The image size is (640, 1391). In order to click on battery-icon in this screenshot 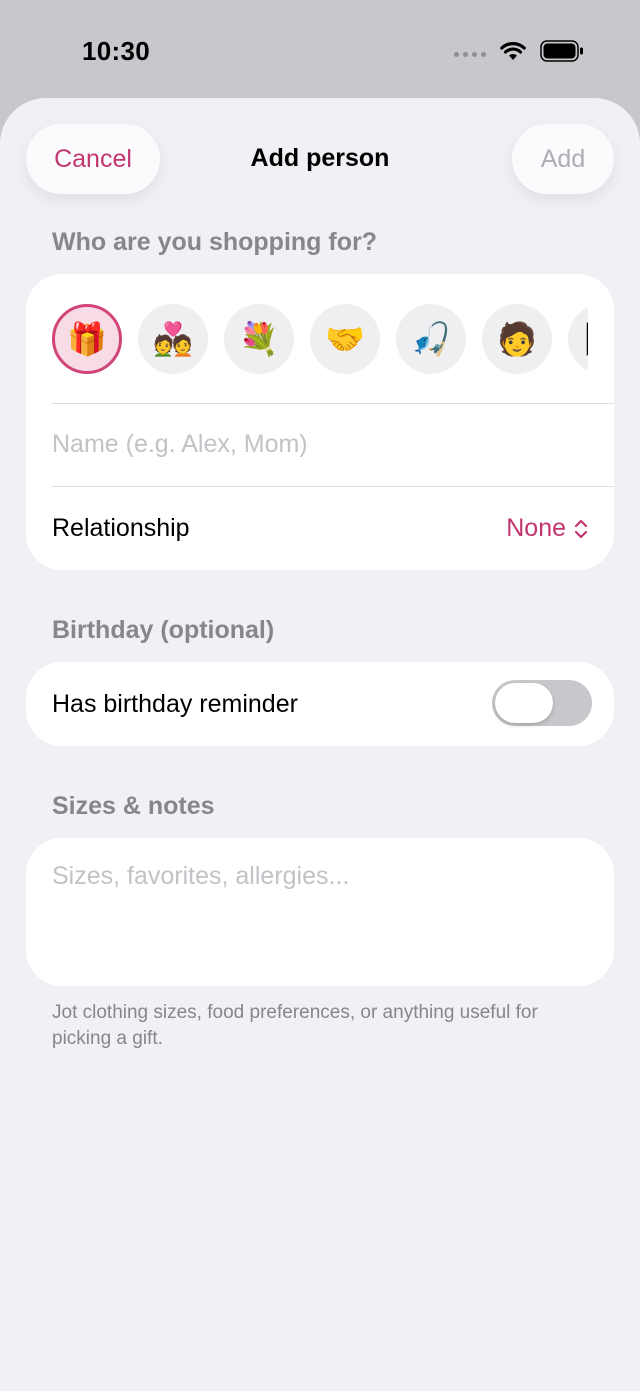, I will do `click(561, 51)`.